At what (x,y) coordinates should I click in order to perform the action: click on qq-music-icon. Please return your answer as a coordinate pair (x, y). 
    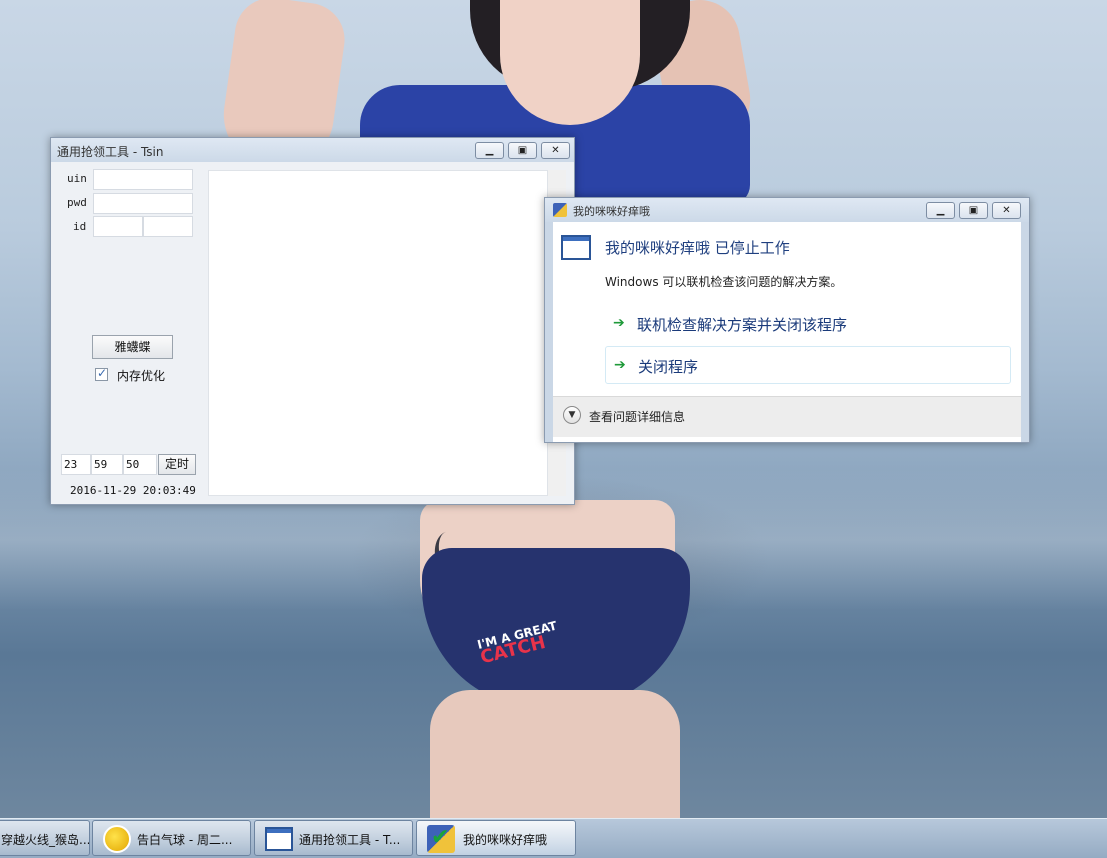
    Looking at the image, I should click on (117, 839).